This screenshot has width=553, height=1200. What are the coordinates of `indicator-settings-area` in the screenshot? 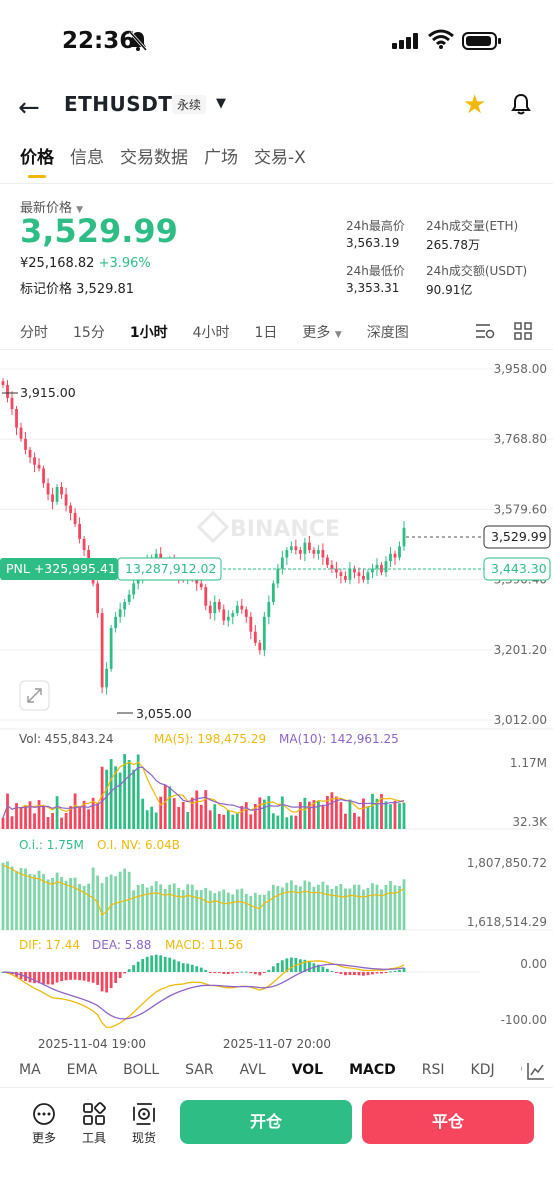 It's located at (537, 1070).